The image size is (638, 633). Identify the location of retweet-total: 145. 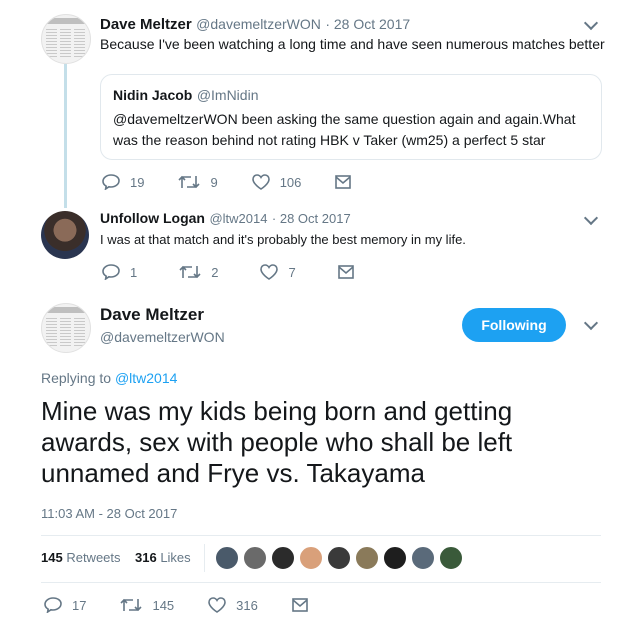
(52, 557).